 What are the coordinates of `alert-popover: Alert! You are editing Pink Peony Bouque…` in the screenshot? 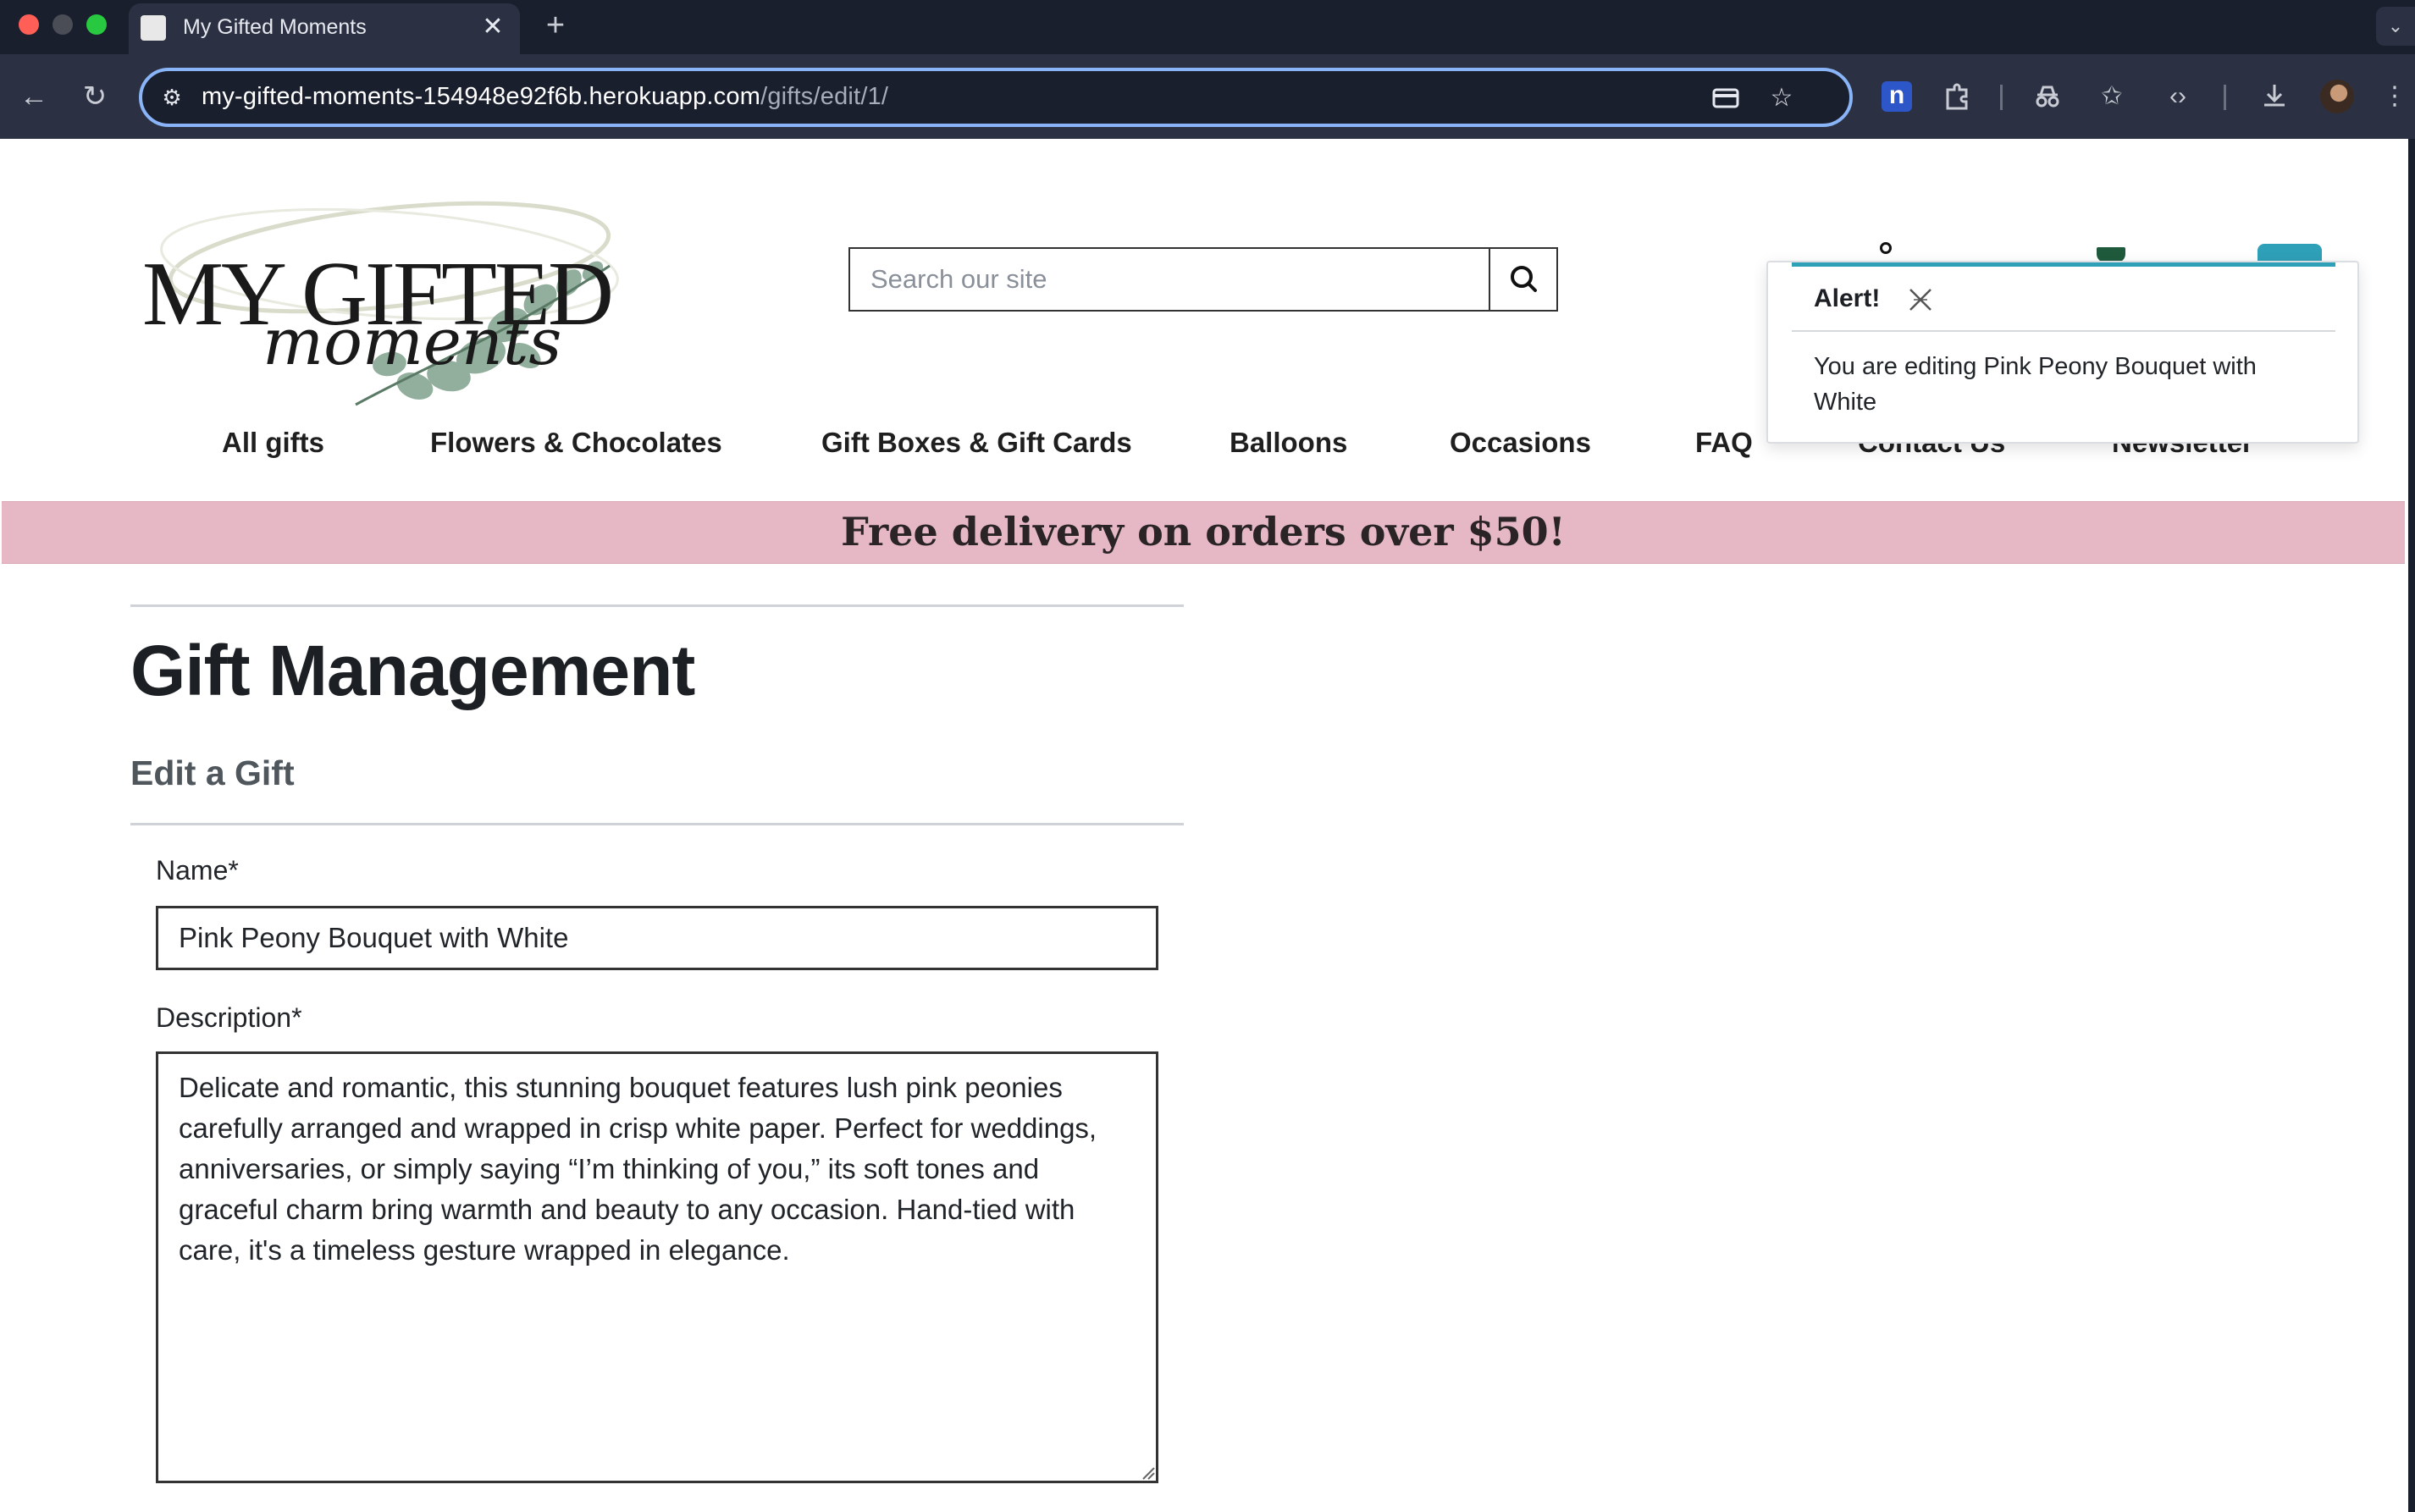 It's located at (2062, 352).